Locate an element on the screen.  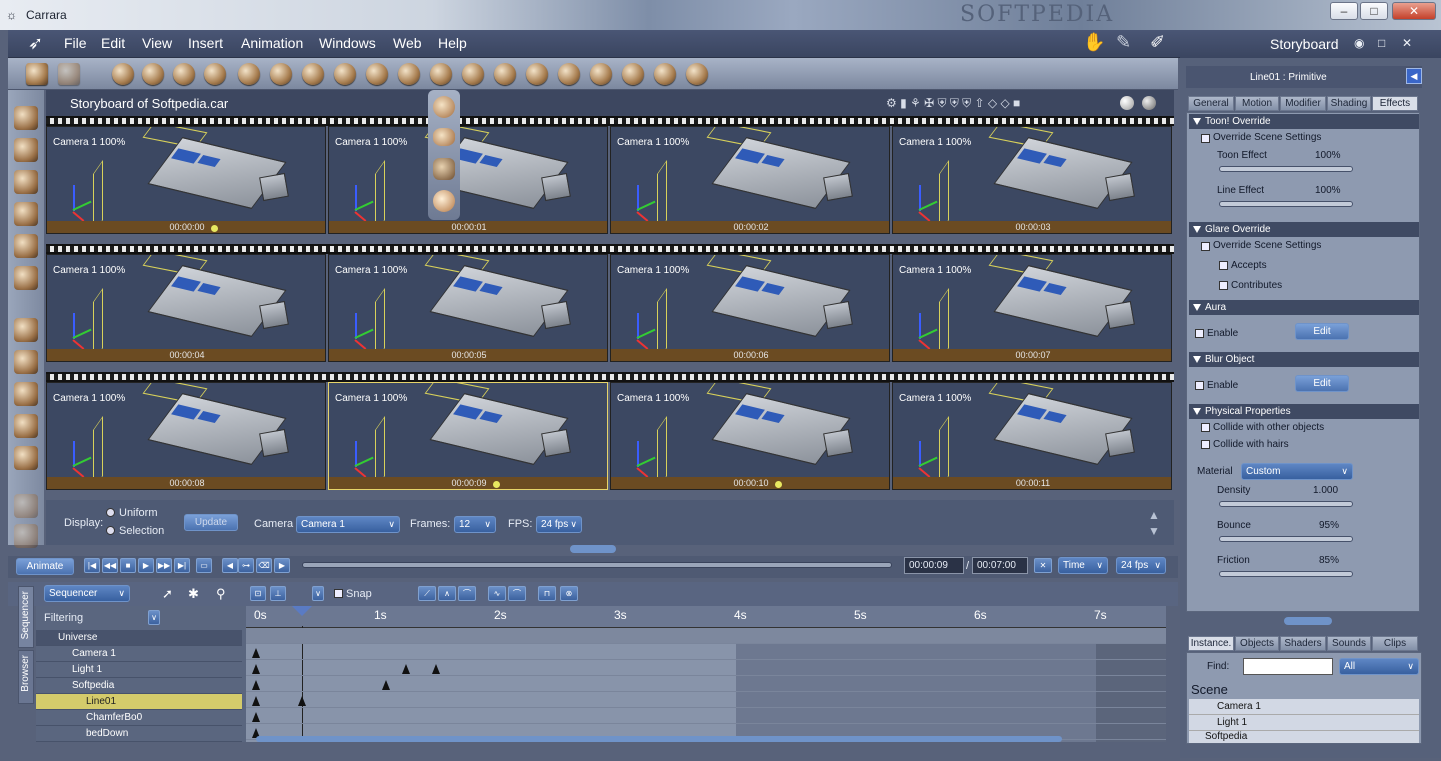
tab-sequencer: Sequencer is located at coordinates (26, 617).